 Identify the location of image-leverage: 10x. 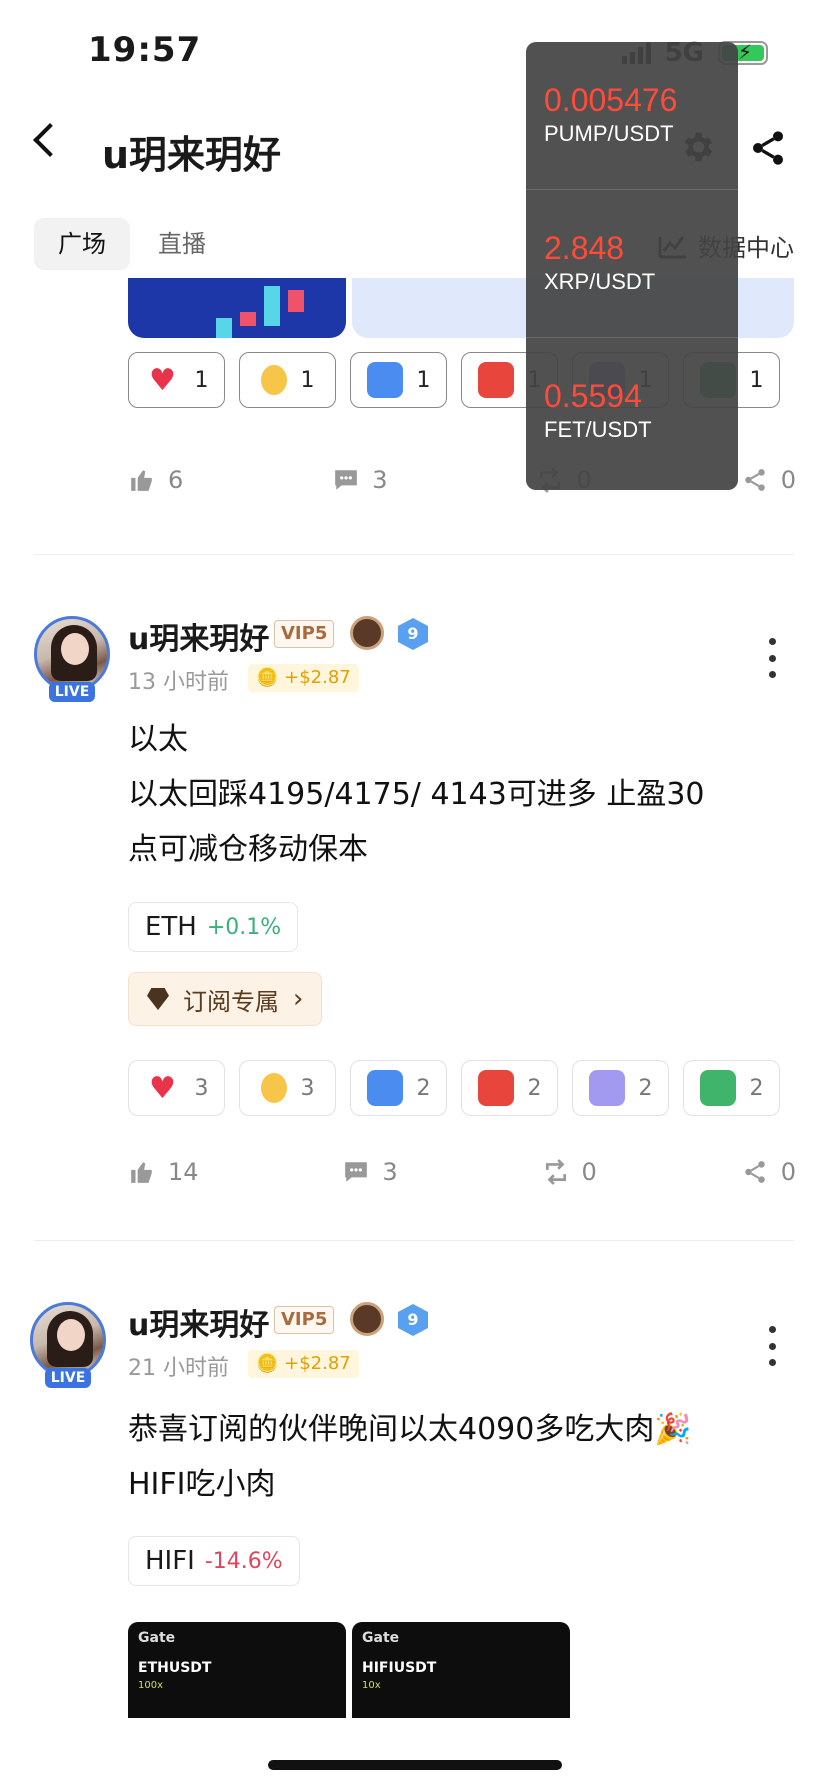
(371, 1685).